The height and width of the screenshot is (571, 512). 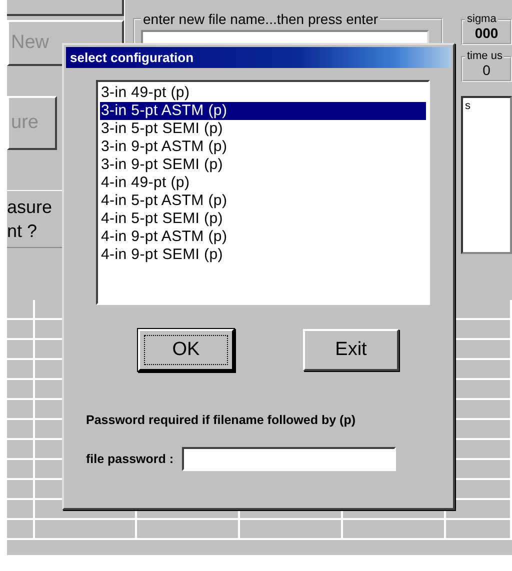 I want to click on group-label: time us, so click(x=484, y=56).